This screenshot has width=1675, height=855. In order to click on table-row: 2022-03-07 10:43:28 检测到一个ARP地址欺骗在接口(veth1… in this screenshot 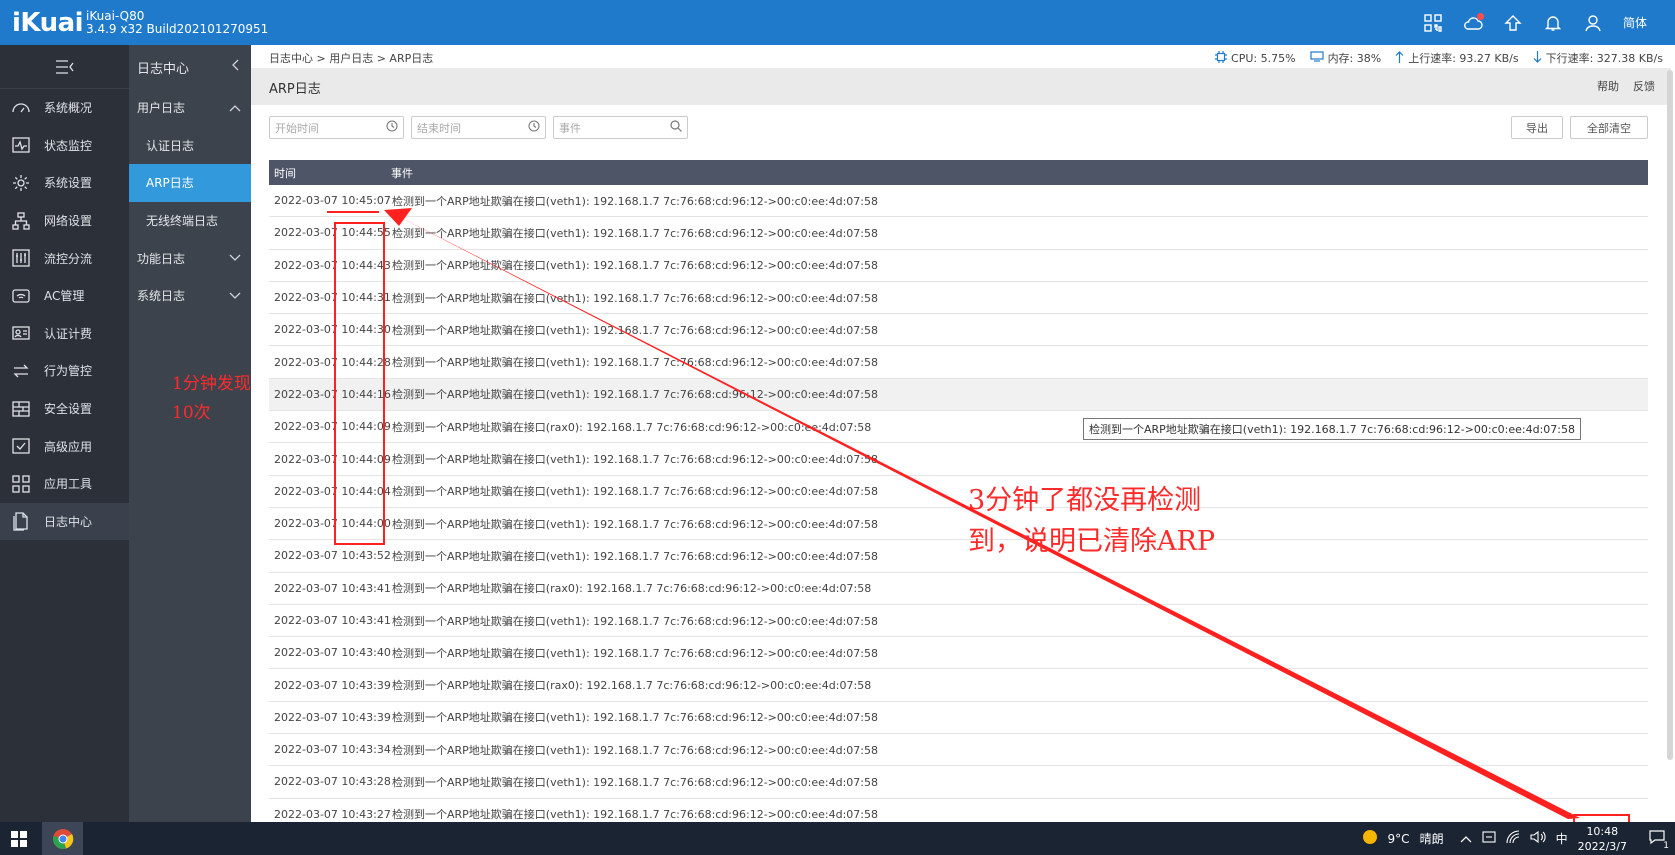, I will do `click(958, 782)`.